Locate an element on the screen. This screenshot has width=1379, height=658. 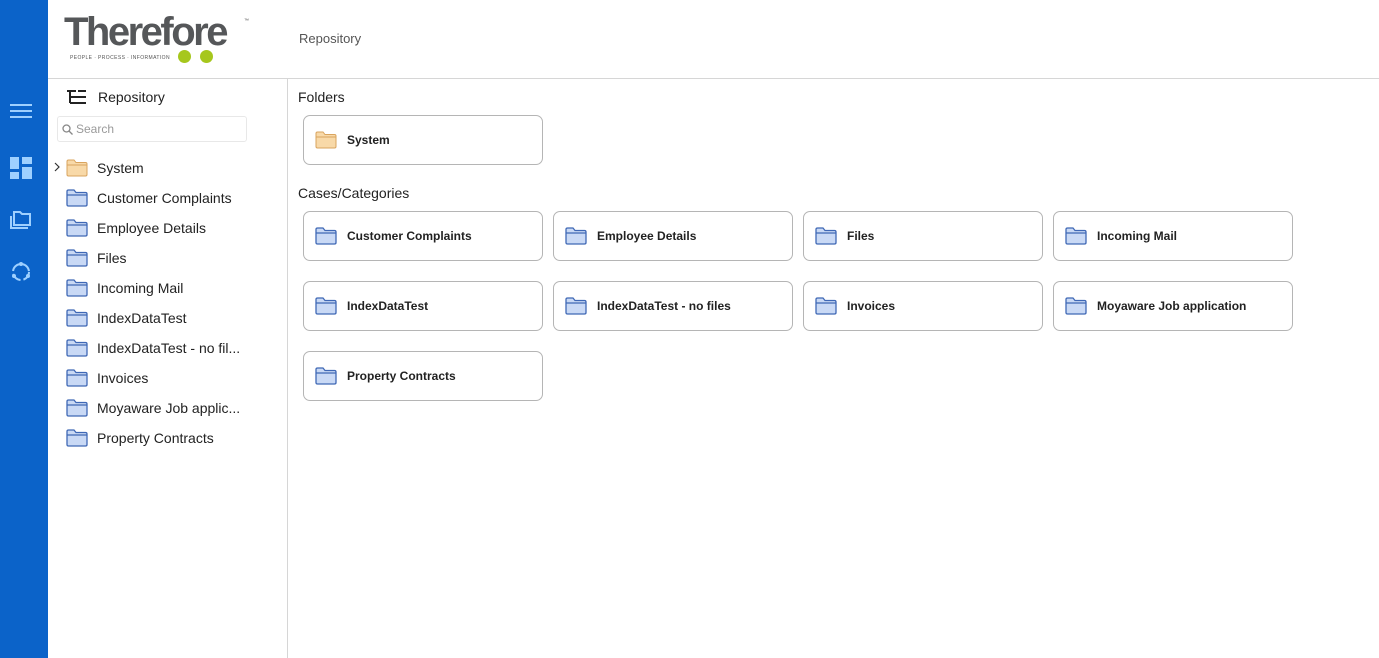
tree-item-incoming-mail: Incoming Mail is located at coordinates (167, 288).